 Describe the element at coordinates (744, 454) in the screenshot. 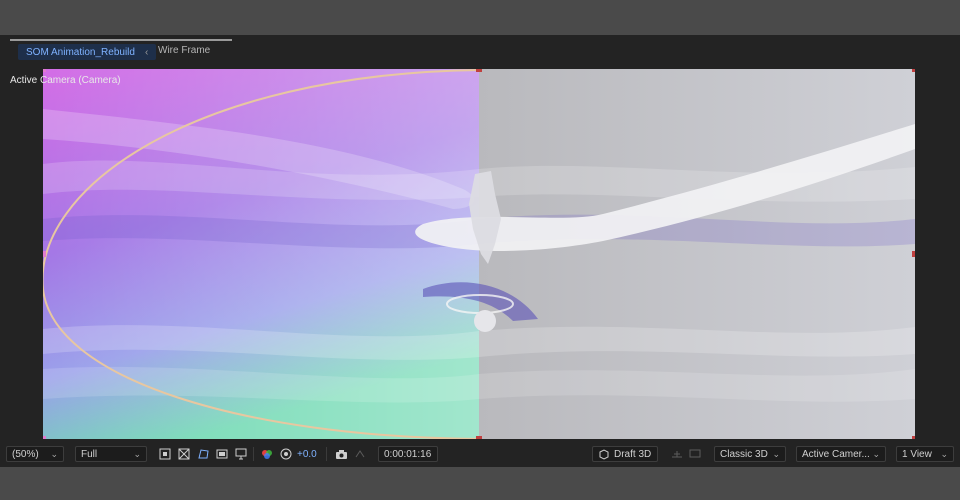

I see `renderer-value: Classic 3D` at that location.